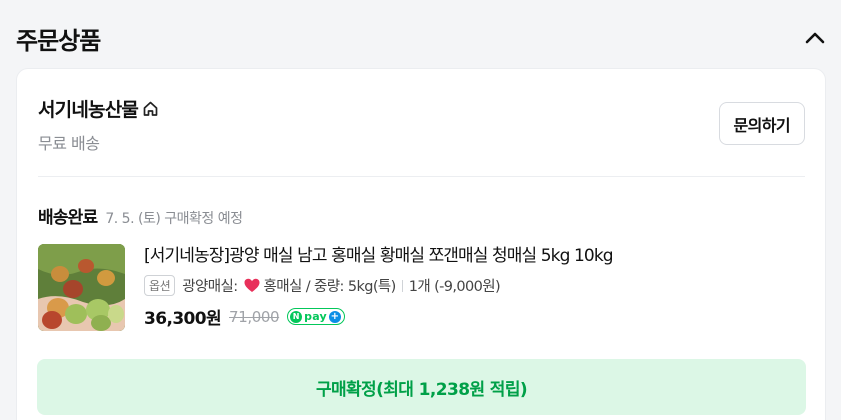  Describe the element at coordinates (160, 285) in the screenshot. I see `option-chip: 옵션` at that location.